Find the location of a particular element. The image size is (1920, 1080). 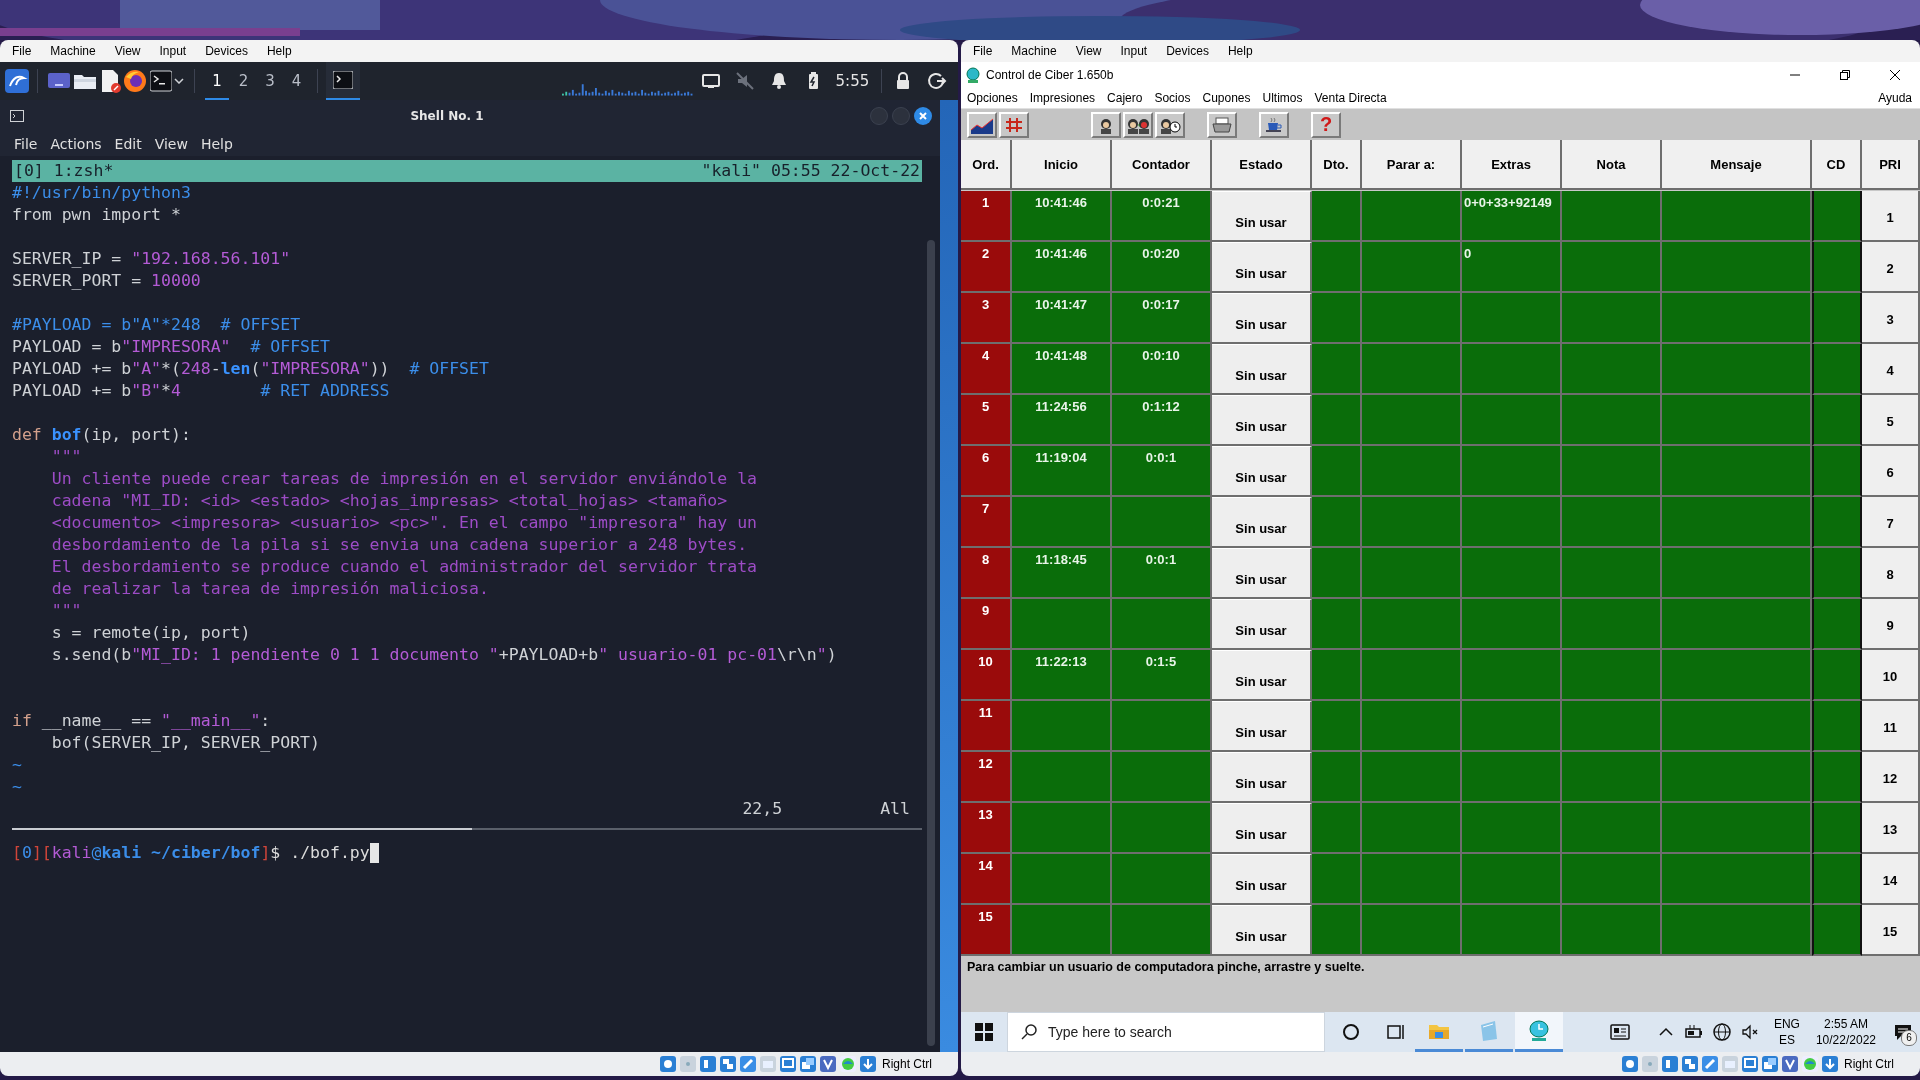

workspace-tab: 3 is located at coordinates (270, 81).